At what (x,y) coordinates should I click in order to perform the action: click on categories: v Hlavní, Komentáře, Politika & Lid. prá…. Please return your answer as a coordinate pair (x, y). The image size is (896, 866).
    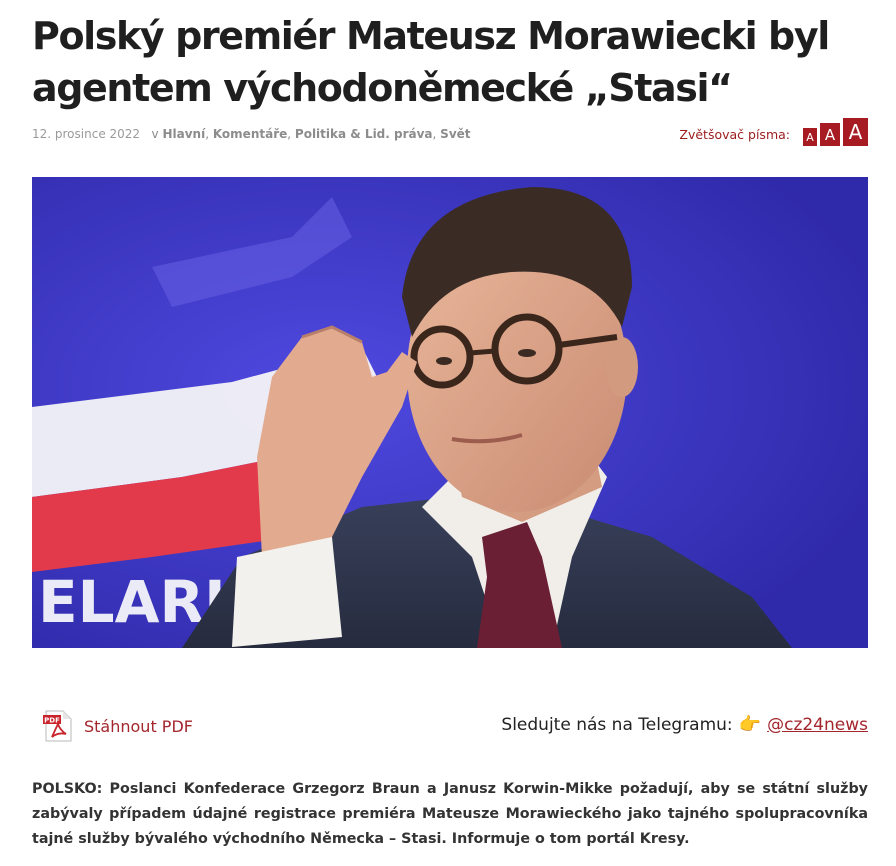
    Looking at the image, I should click on (311, 134).